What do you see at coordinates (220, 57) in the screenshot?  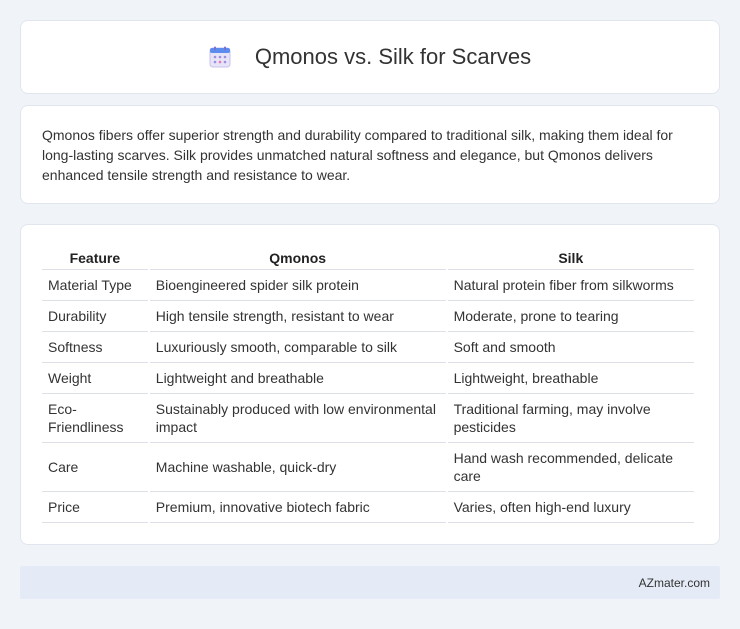 I see `calendar-icon` at bounding box center [220, 57].